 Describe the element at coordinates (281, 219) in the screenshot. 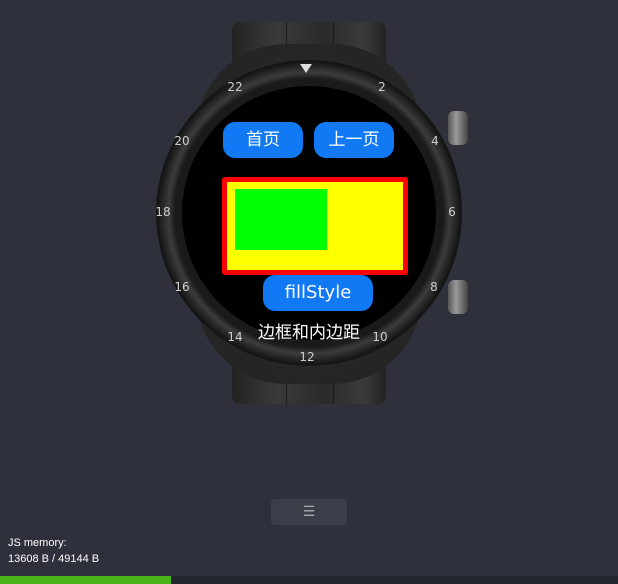

I see `canvas-inner-rect` at that location.